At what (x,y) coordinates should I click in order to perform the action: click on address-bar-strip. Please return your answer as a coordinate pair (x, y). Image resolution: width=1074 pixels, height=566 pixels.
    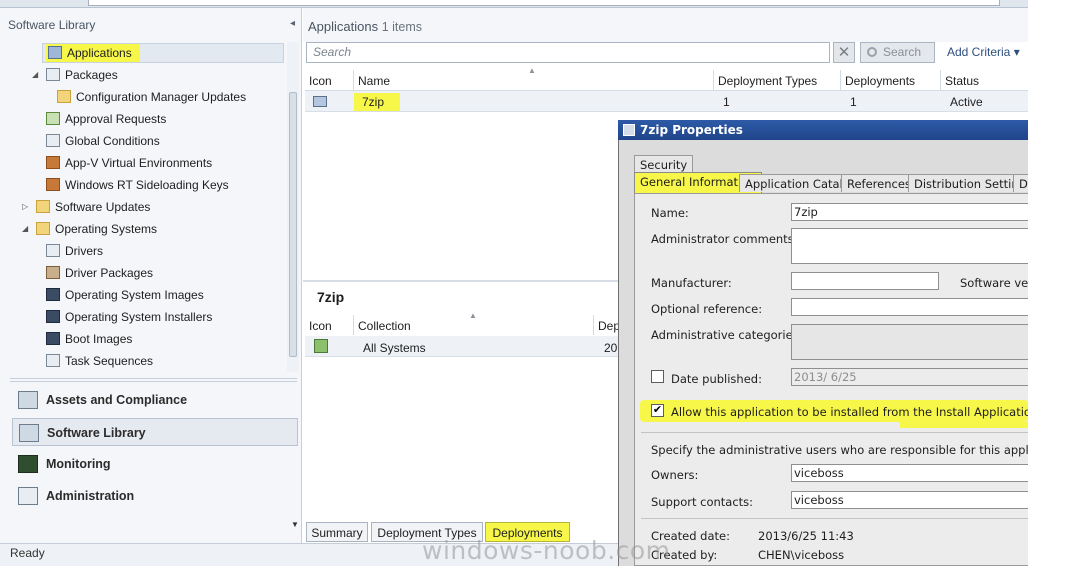
    Looking at the image, I should click on (514, 4).